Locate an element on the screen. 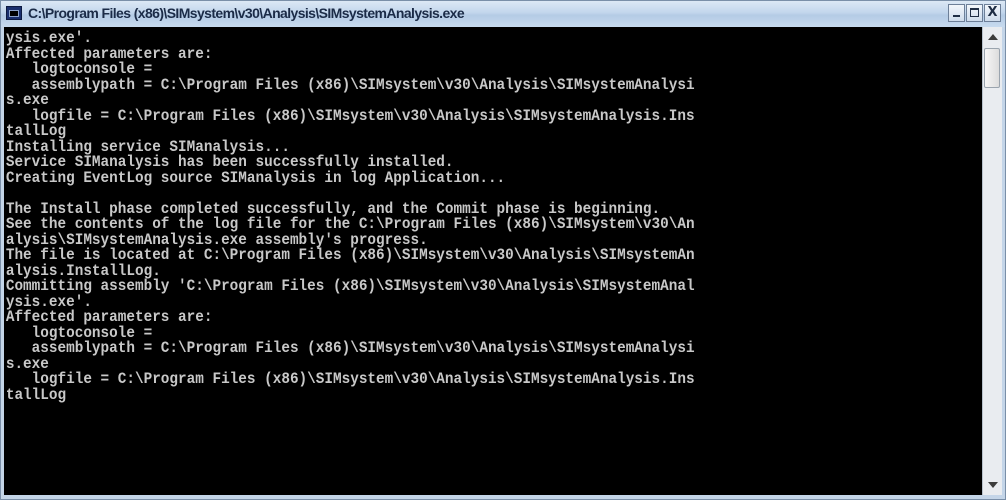 This screenshot has width=1006, height=500. window-controls: X is located at coordinates (974, 14).